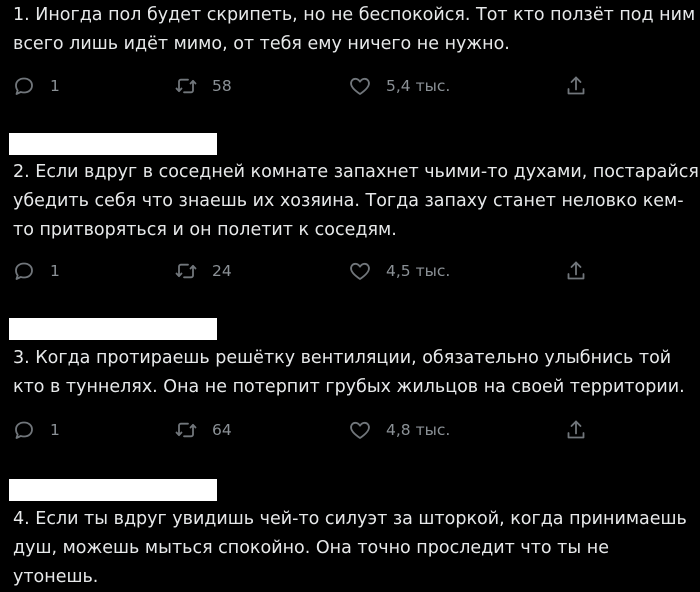 The image size is (700, 592). Describe the element at coordinates (203, 430) in the screenshot. I see `retweet-button: 64` at that location.